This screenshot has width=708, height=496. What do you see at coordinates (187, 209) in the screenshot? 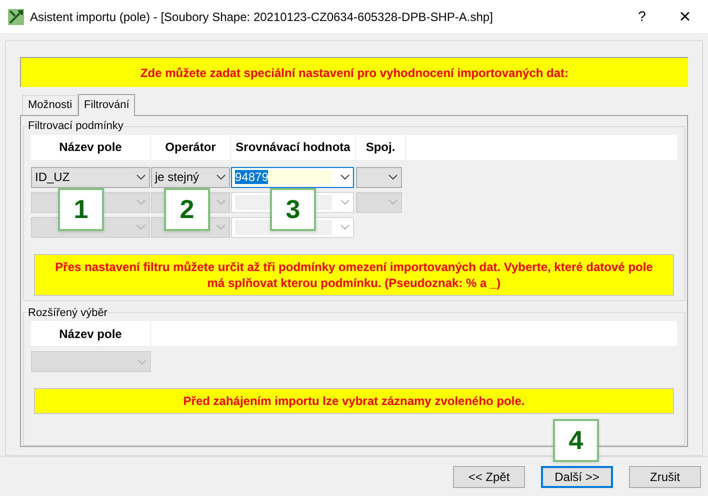
I see `step-number-tooltip: 2` at bounding box center [187, 209].